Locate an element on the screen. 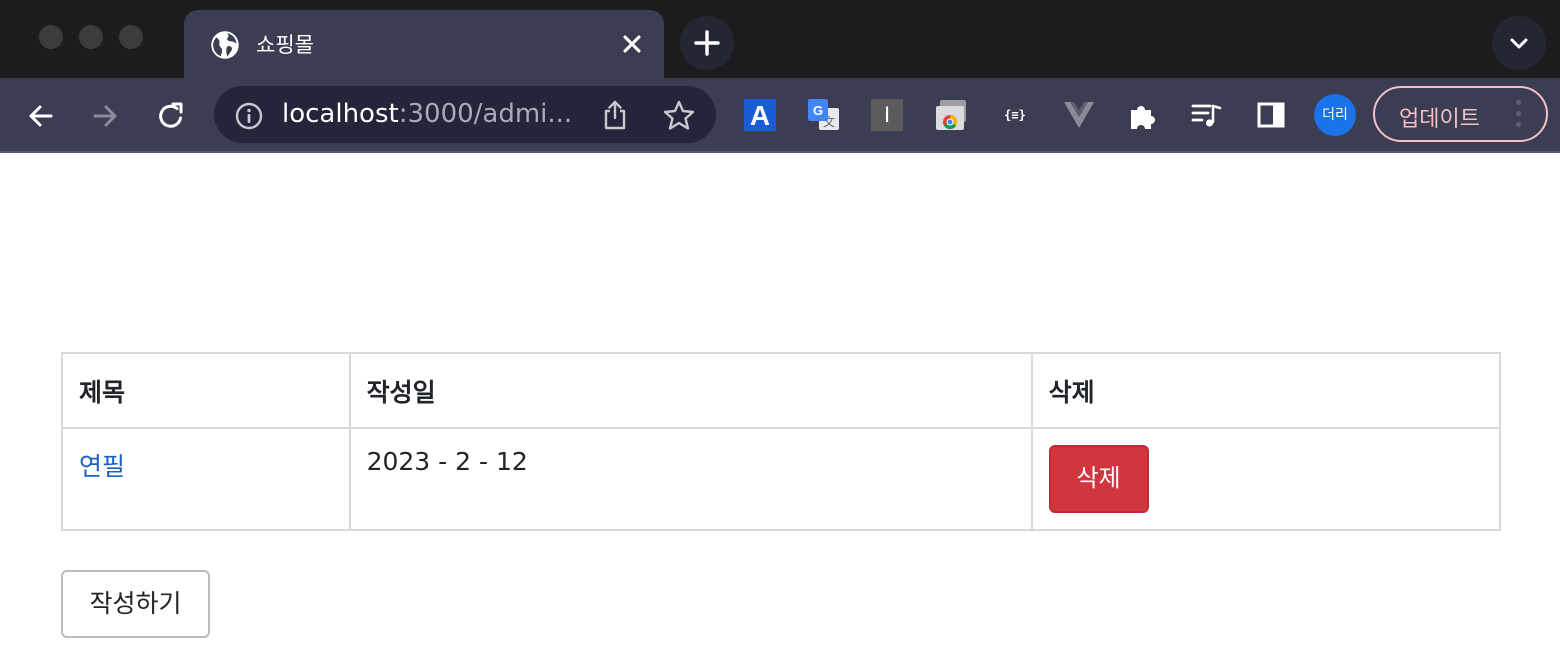 Image resolution: width=1560 pixels, height=664 pixels. bookmark-star-icon is located at coordinates (679, 115).